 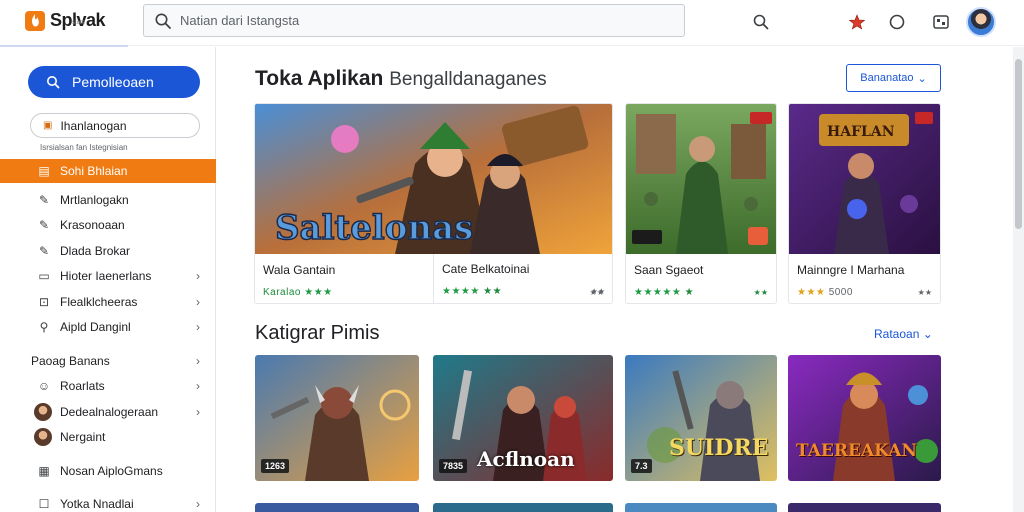 I want to click on sidebar-item-6: ⚲ Aipld Danginl ›, so click(x=108, y=328).